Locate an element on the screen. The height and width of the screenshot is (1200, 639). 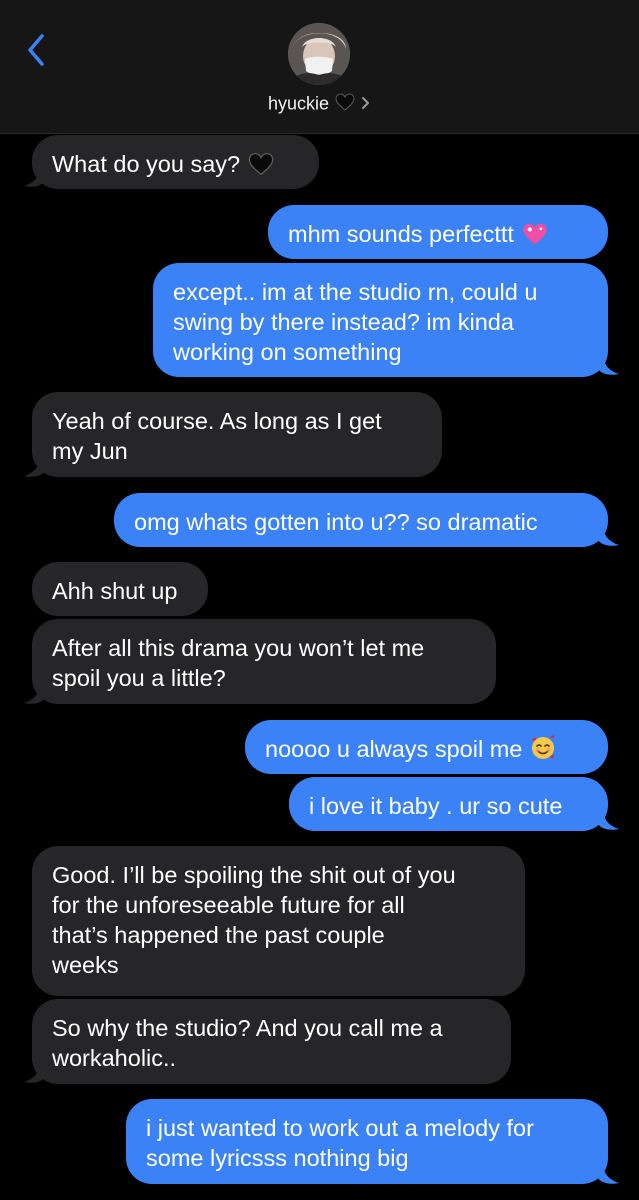
message-line: weeks is located at coordinates (85, 965).